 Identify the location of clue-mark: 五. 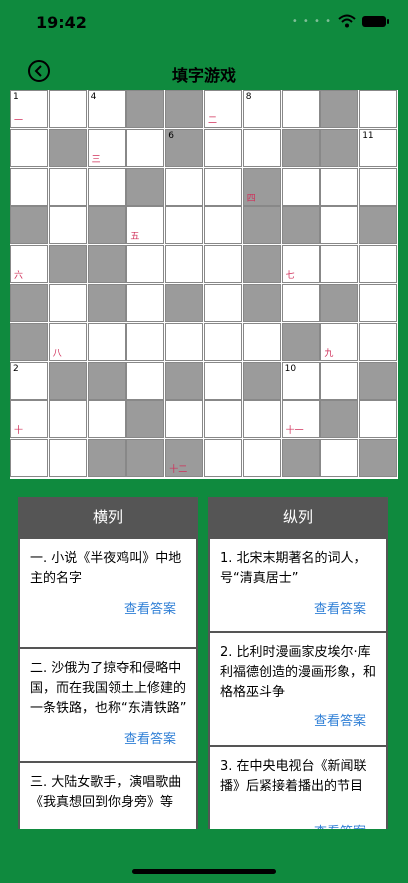
(135, 237).